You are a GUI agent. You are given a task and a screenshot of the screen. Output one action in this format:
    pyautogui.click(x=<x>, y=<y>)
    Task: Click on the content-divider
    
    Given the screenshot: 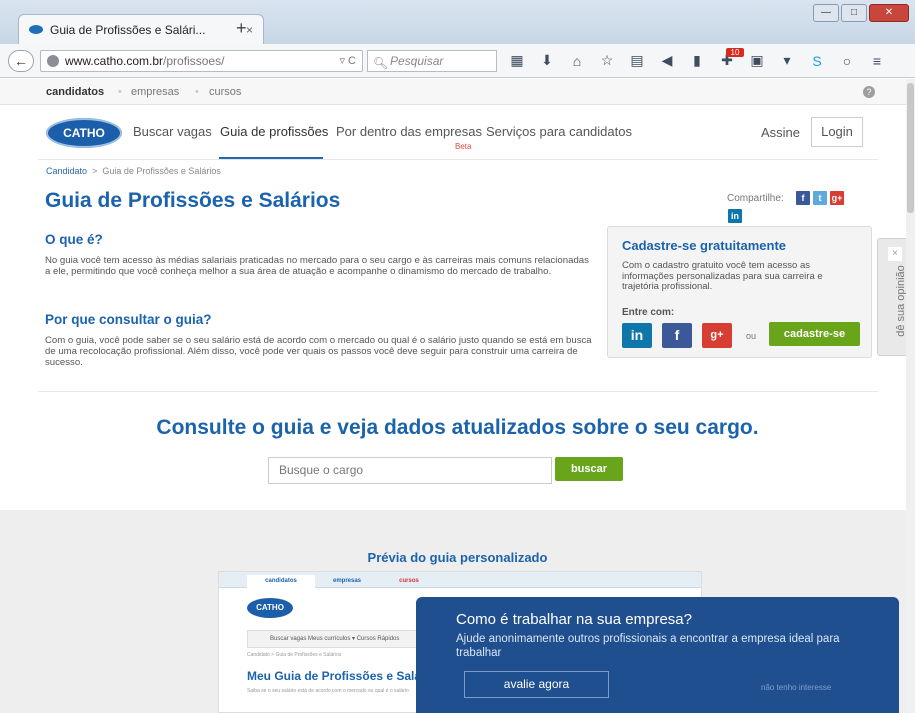 What is the action you would take?
    pyautogui.click(x=458, y=391)
    